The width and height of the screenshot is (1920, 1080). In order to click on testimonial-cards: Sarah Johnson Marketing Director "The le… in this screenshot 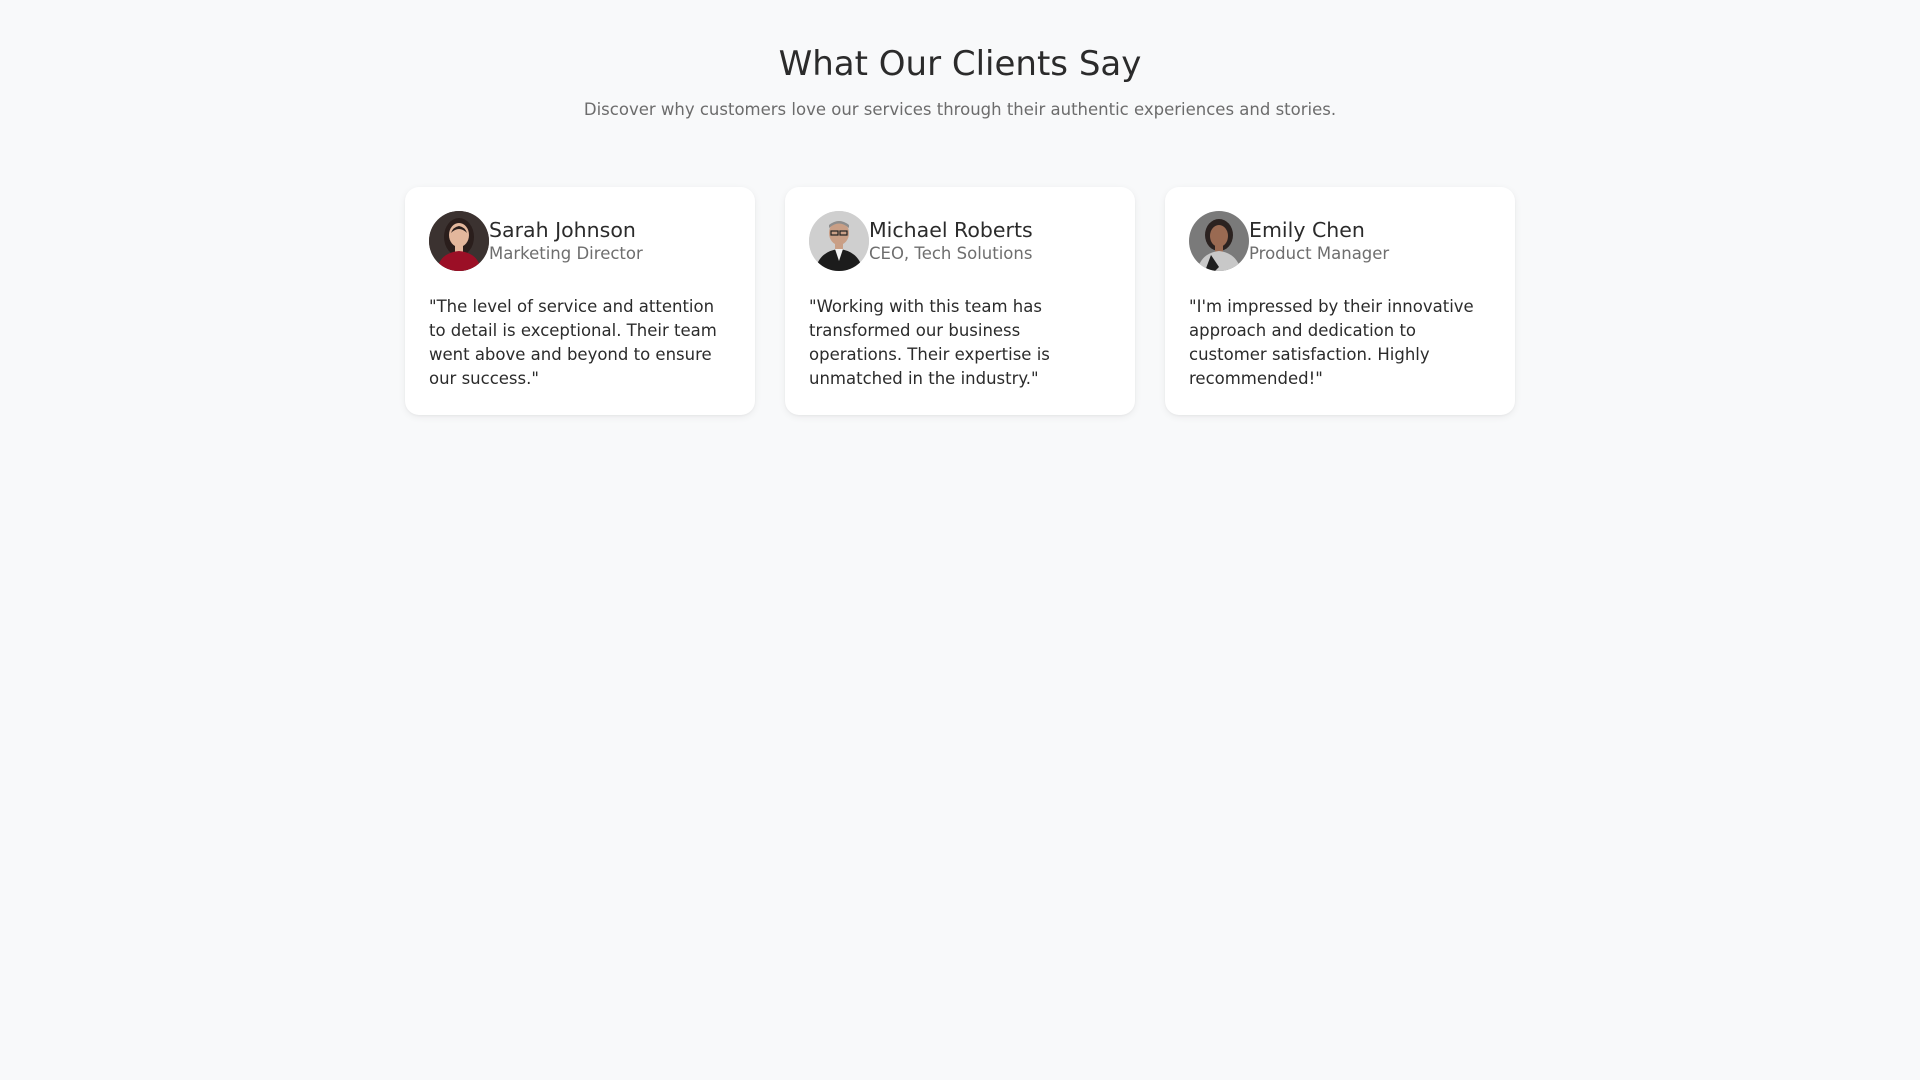, I will do `click(960, 301)`.